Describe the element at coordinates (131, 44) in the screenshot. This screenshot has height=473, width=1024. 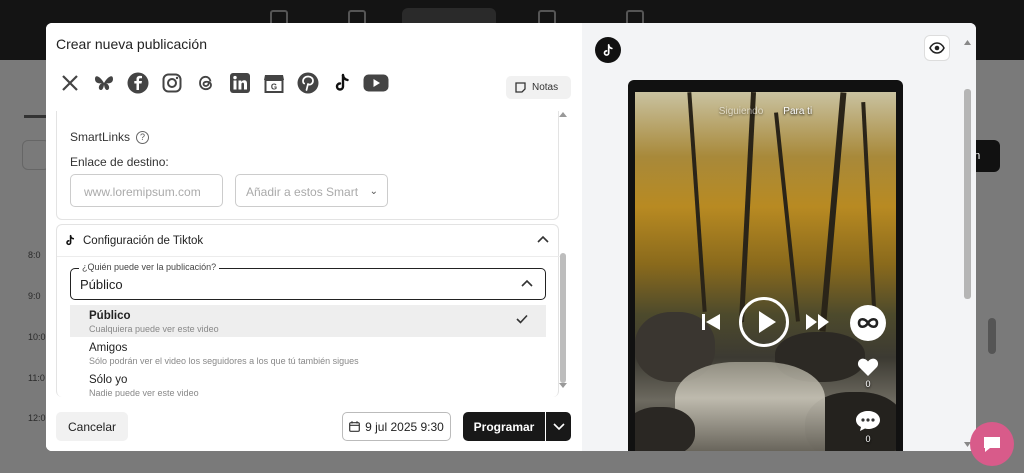
I see `modal-title: Crear nueva publicación` at that location.